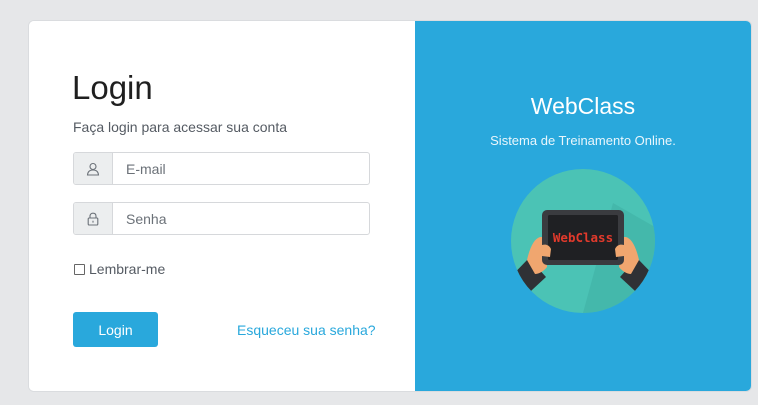  I want to click on email-field, so click(241, 168).